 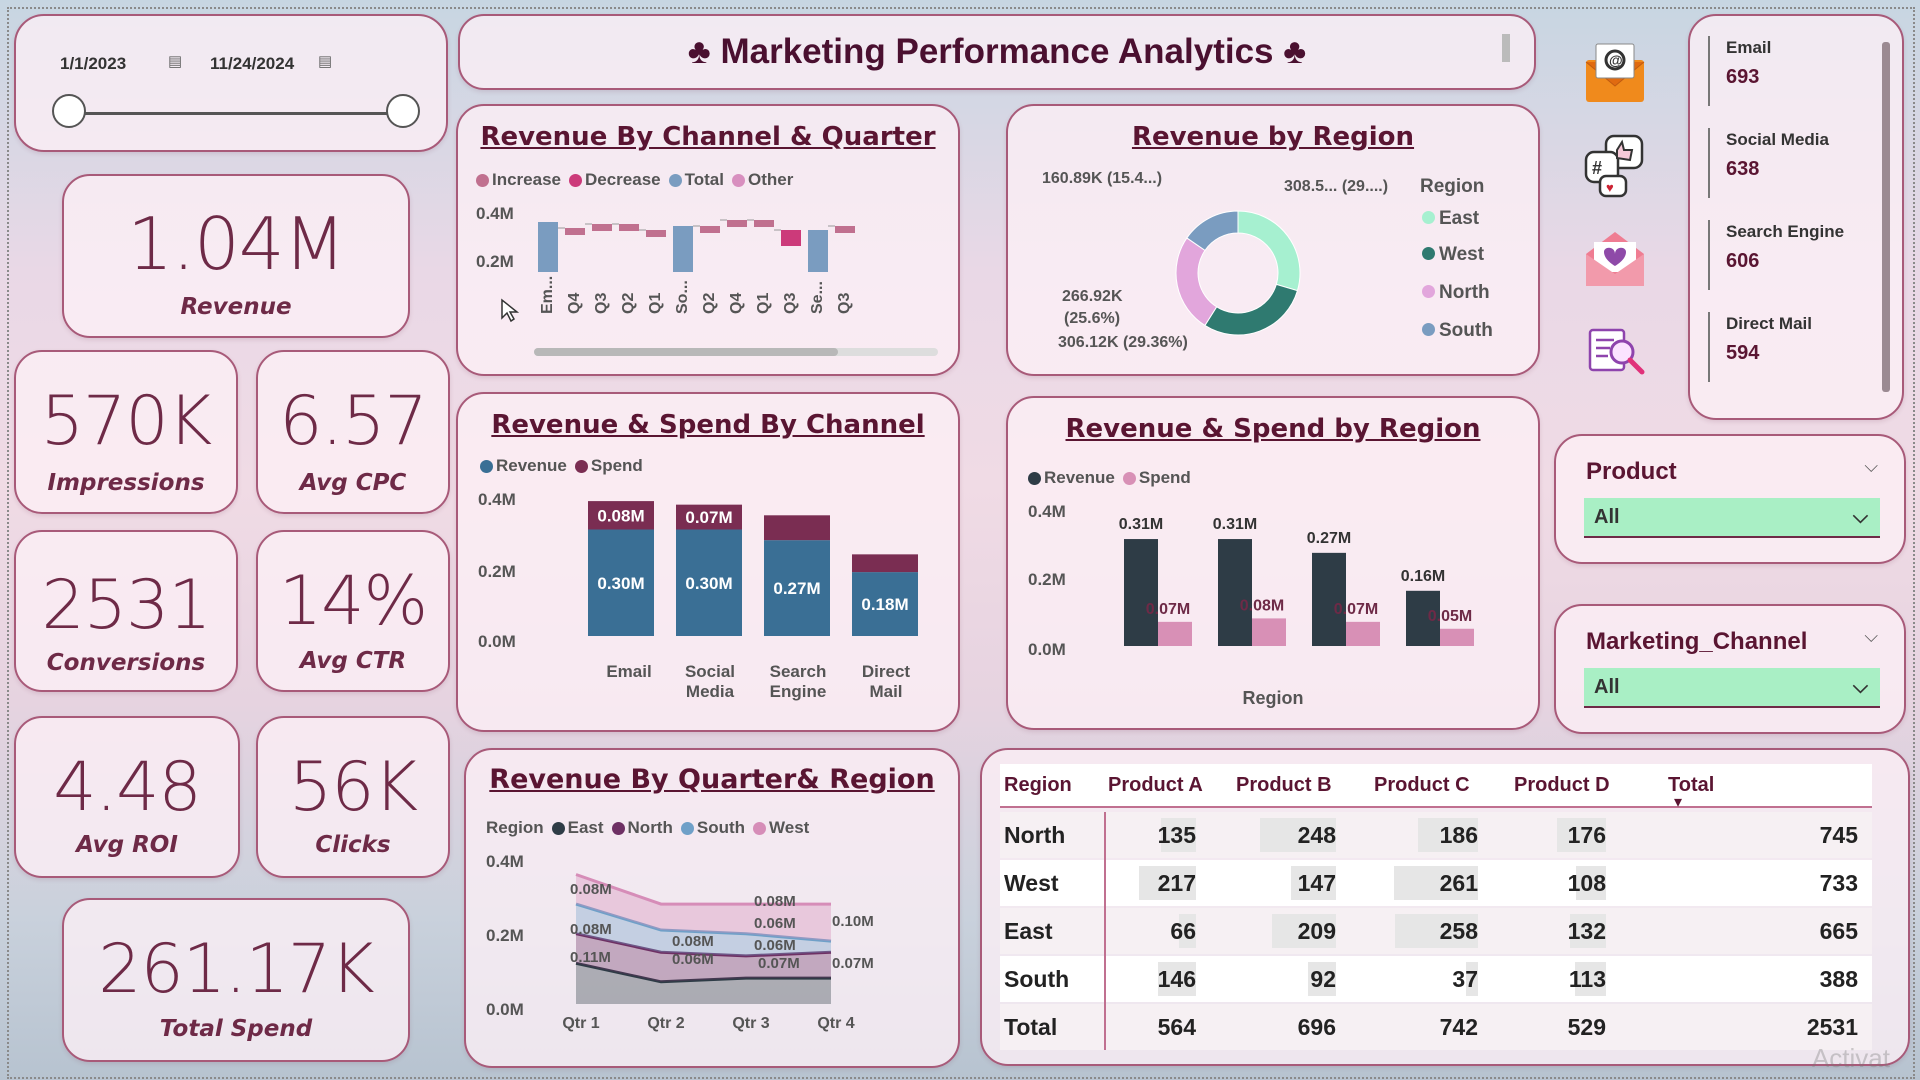 I want to click on marketing-channel-filter: Marketing_Channel ⌵ All ⌵, so click(x=1730, y=669).